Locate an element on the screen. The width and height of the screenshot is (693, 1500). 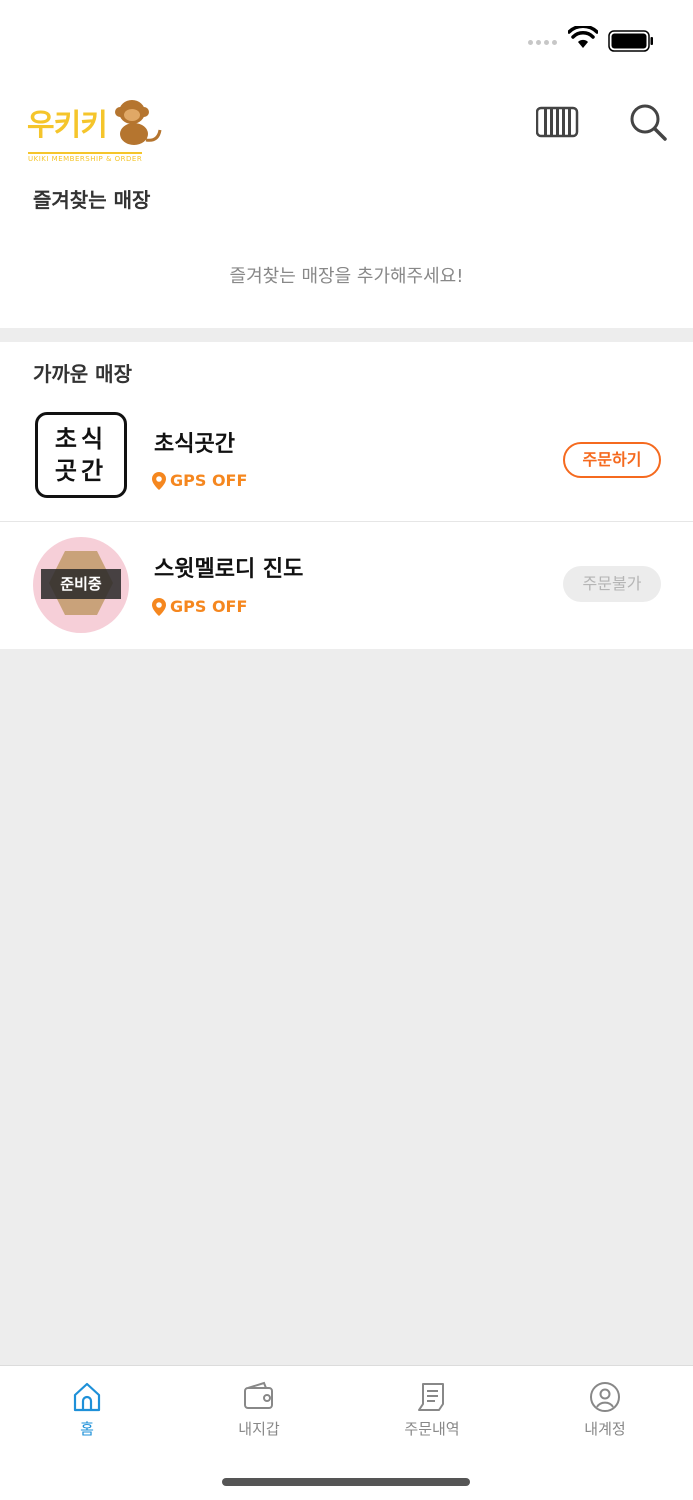
status-bar is located at coordinates (346, 40).